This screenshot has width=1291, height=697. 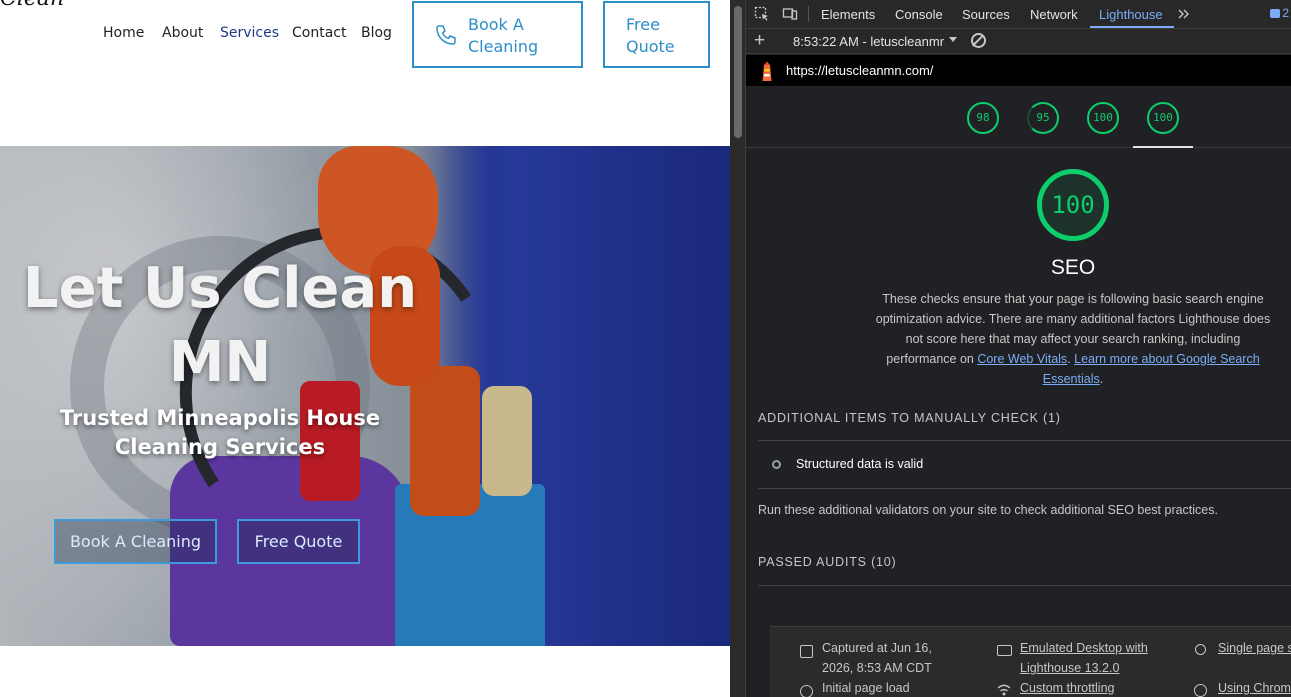 What do you see at coordinates (738, 348) in the screenshot?
I see `page-scrollbar` at bounding box center [738, 348].